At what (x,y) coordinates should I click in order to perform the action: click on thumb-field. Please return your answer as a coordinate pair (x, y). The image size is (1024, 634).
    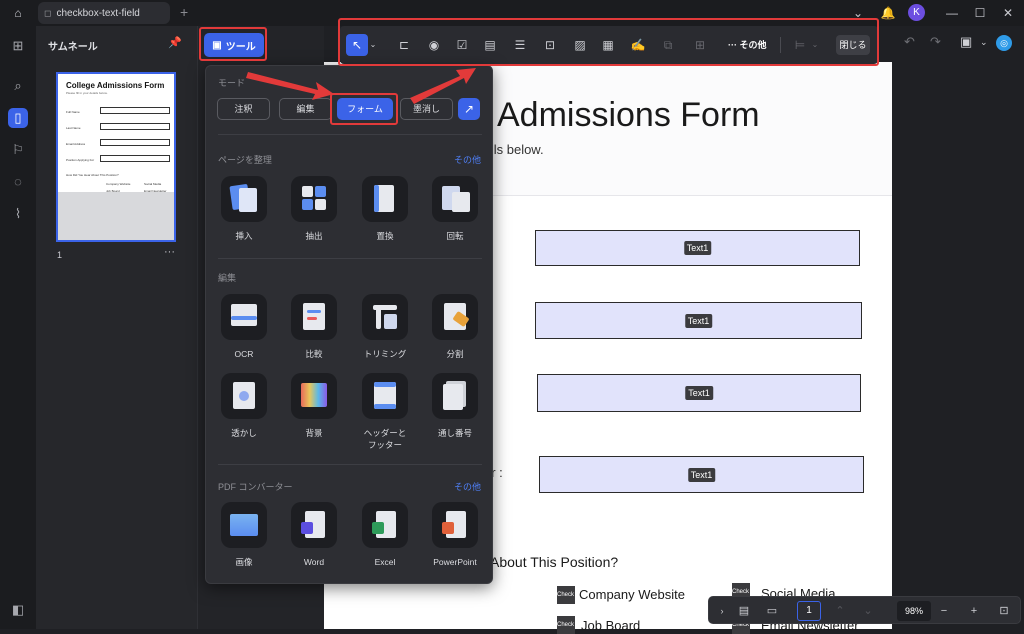
    Looking at the image, I should click on (135, 126).